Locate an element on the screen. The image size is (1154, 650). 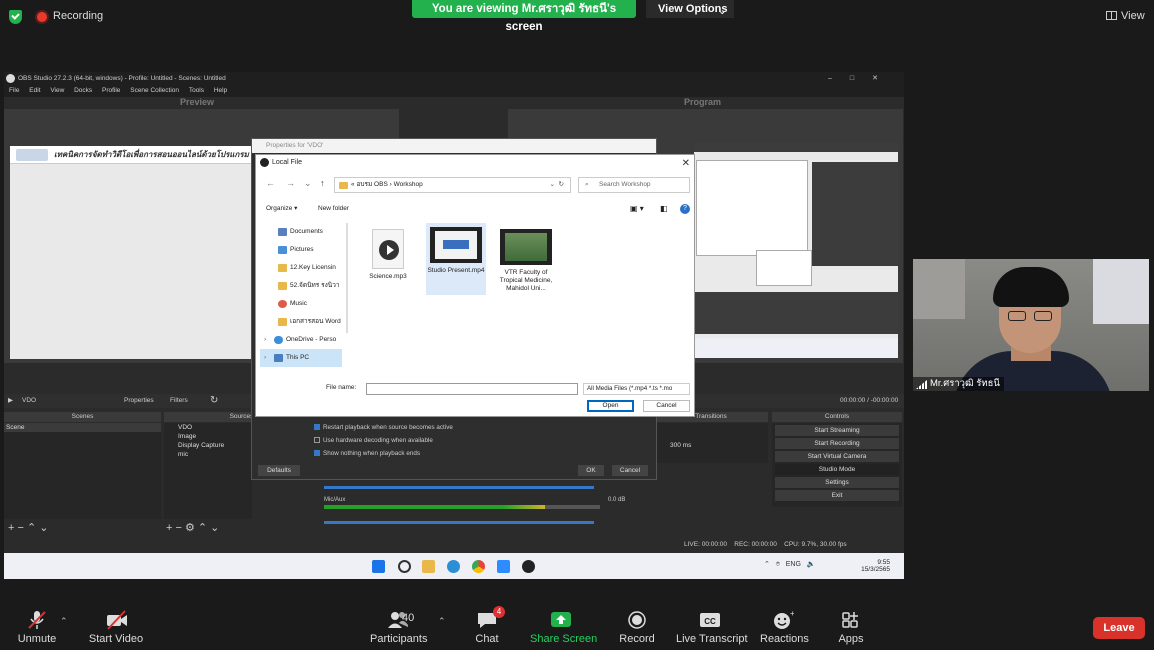
reactions-button: + Reactions is located at coordinates (784, 625).